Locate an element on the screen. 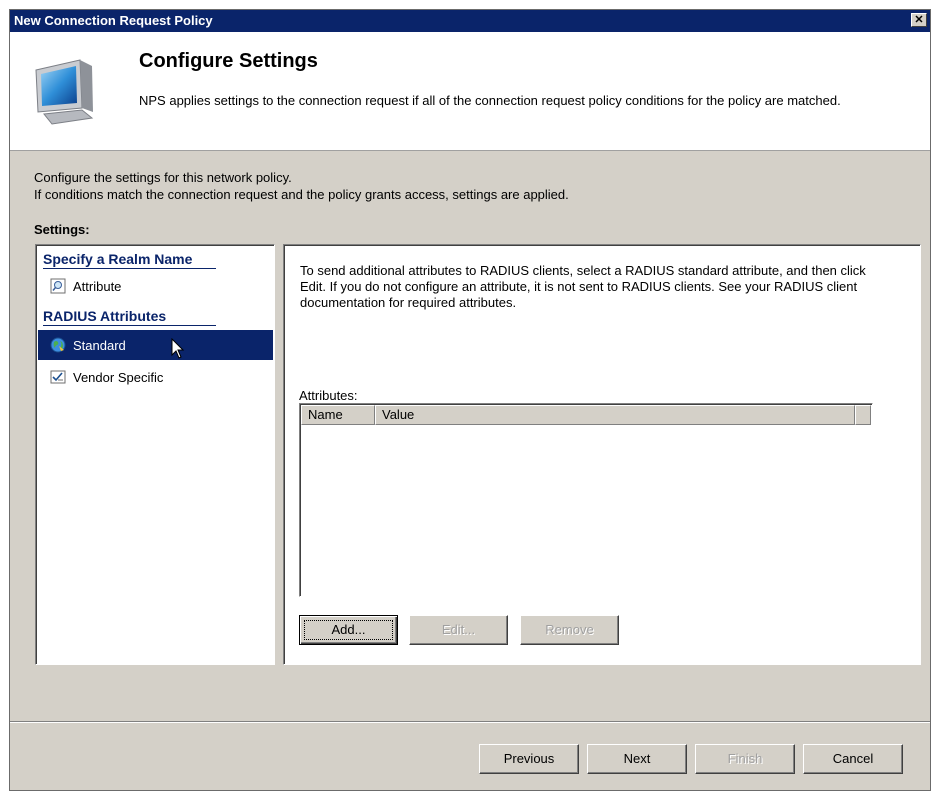 This screenshot has height=794, width=933. close-icon: ✕ is located at coordinates (919, 20).